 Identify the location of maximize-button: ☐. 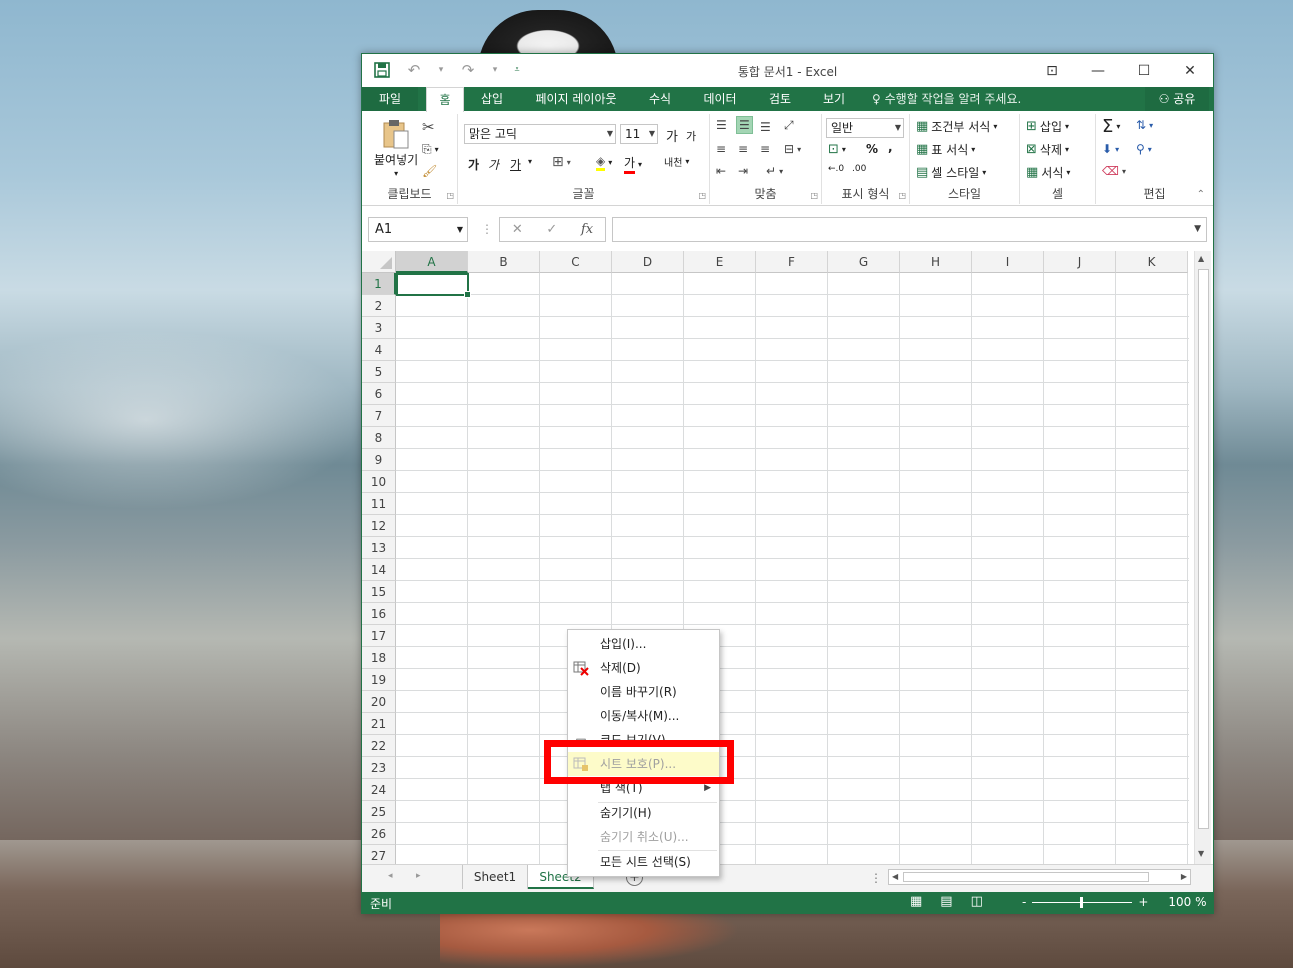
(1144, 70).